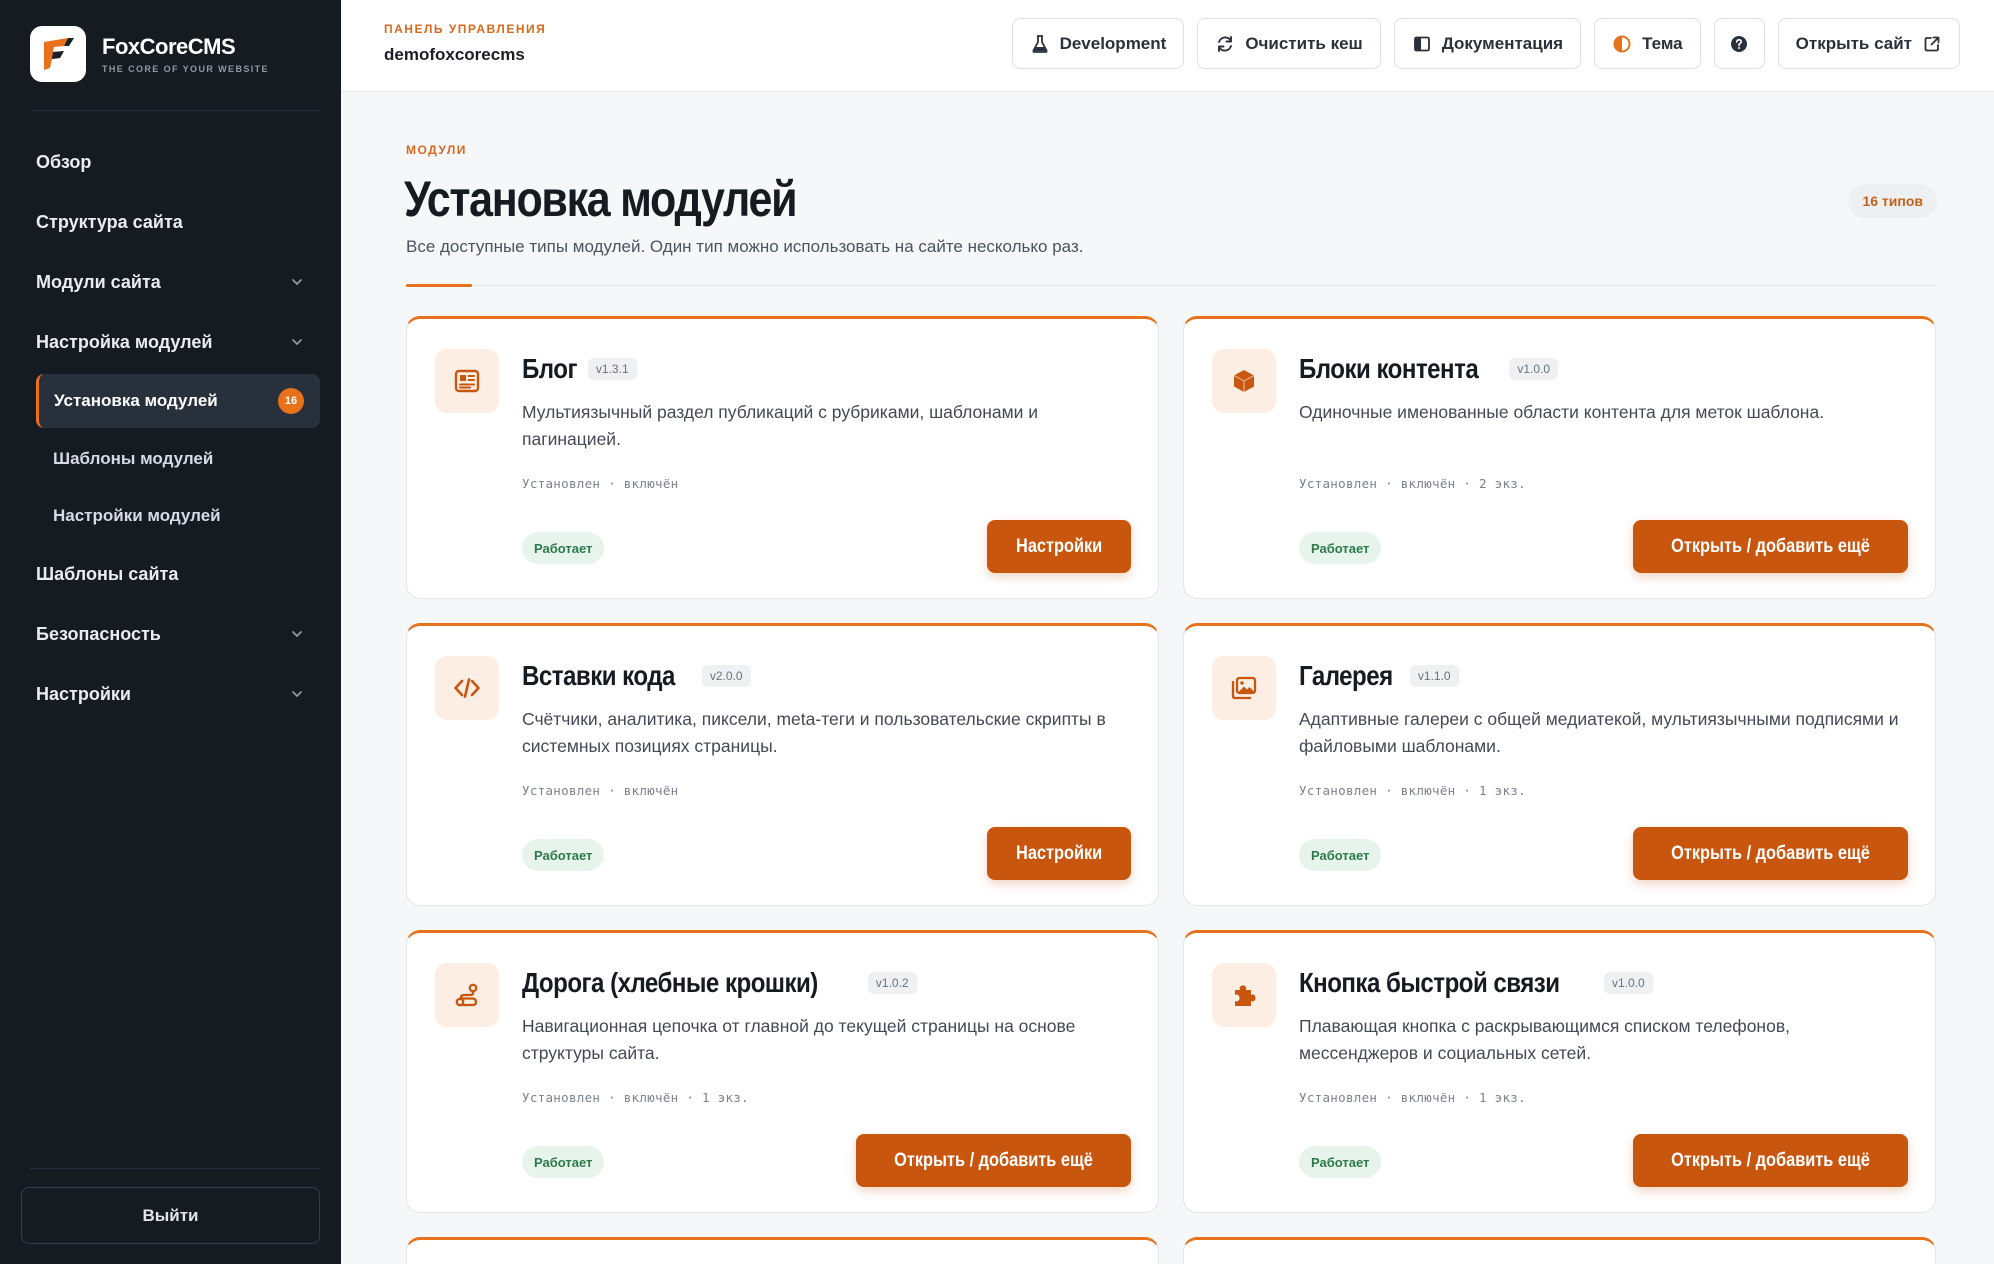  I want to click on help-icon, so click(1739, 43).